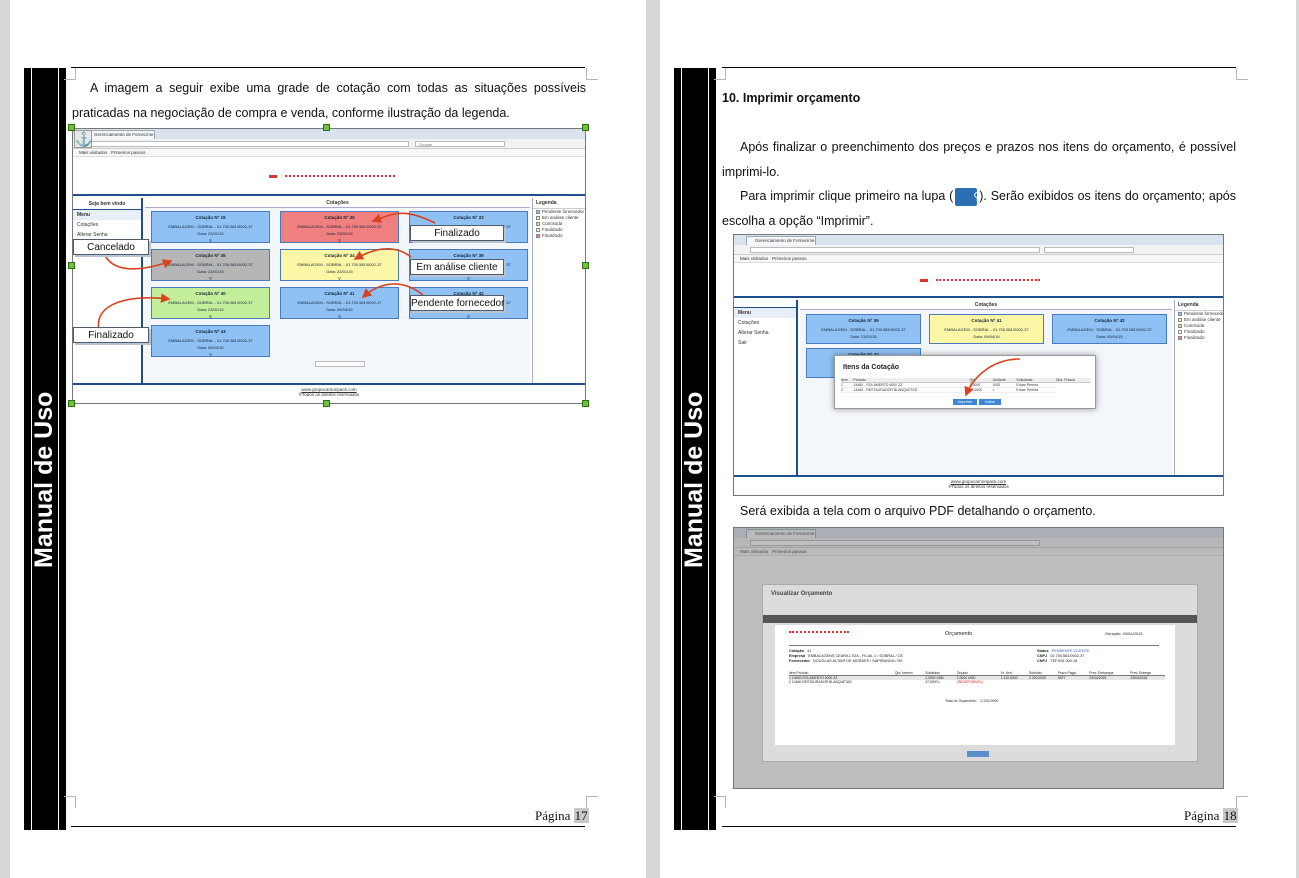  What do you see at coordinates (980, 619) in the screenshot?
I see `pdf-toolbar` at bounding box center [980, 619].